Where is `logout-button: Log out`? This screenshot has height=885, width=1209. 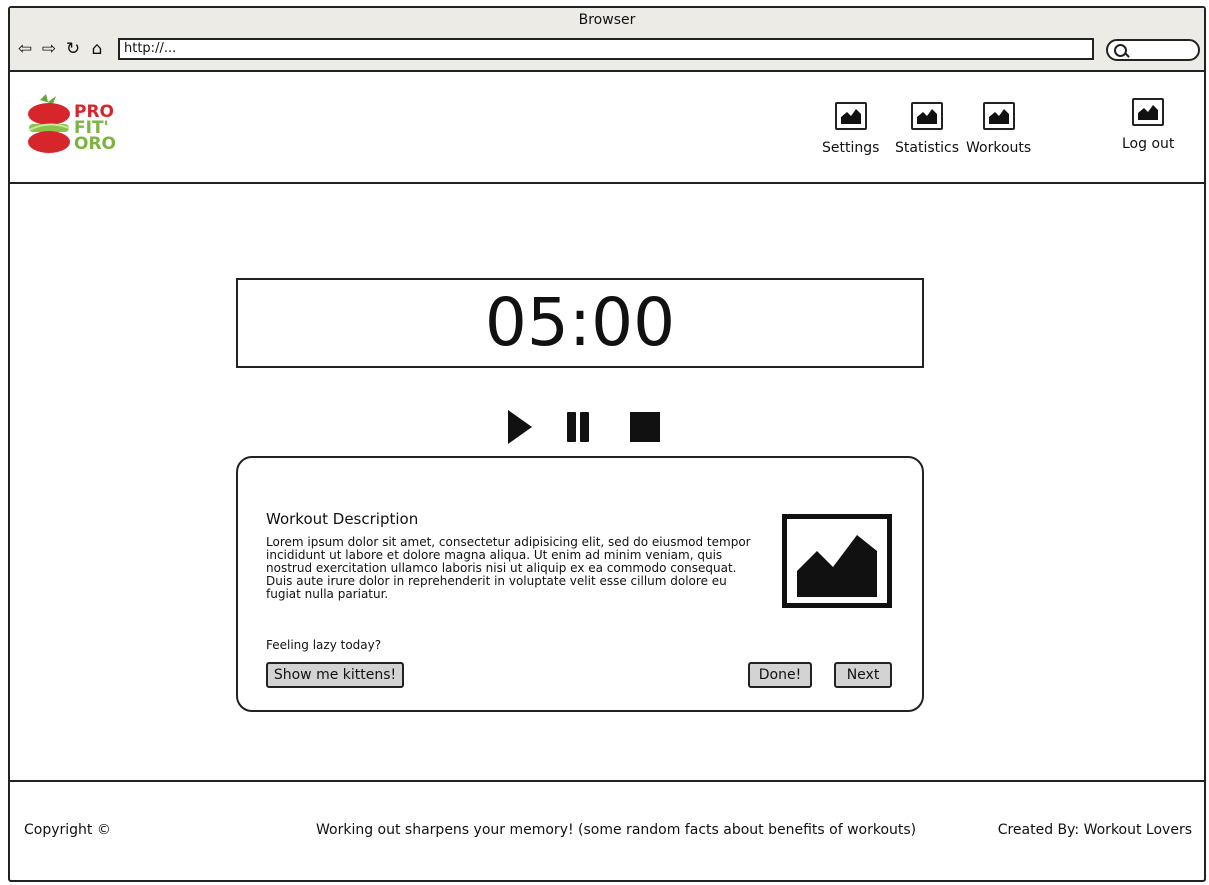 logout-button: Log out is located at coordinates (1148, 125).